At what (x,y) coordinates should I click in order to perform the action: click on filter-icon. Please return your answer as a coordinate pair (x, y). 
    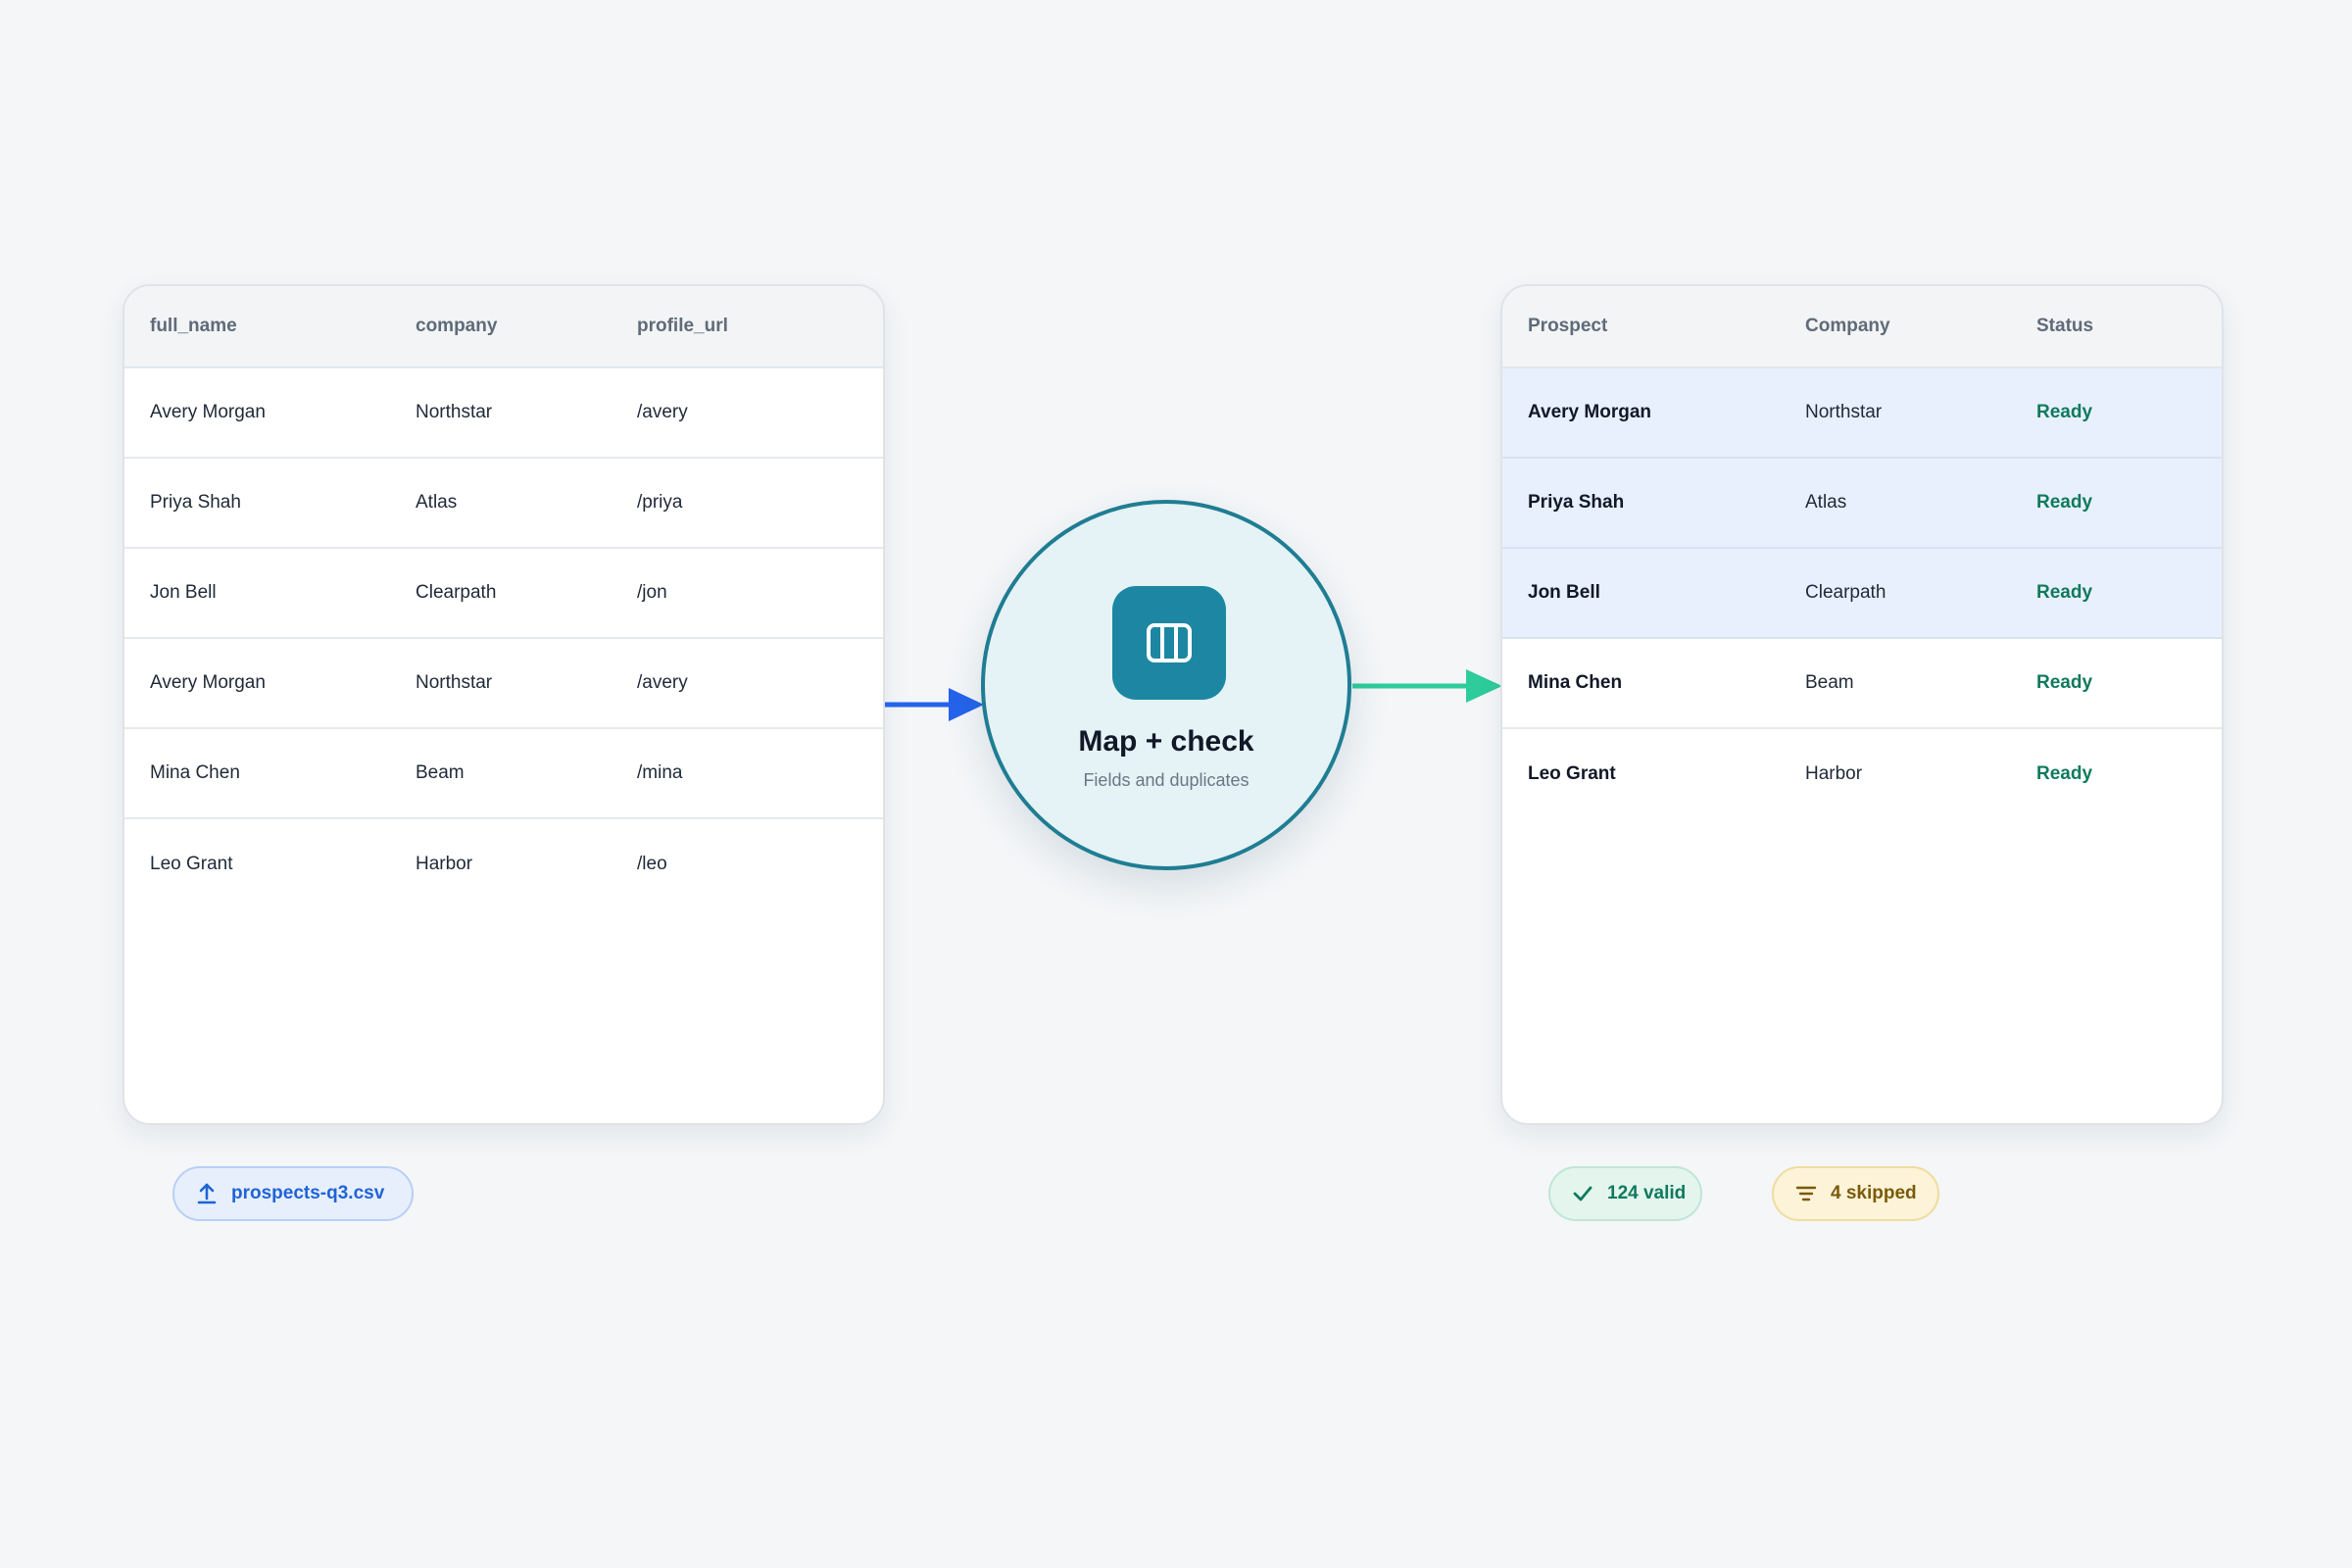
    Looking at the image, I should click on (1806, 1193).